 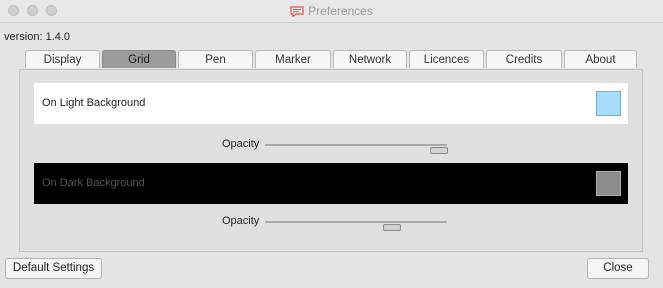 What do you see at coordinates (93, 183) in the screenshot?
I see `dark-background-label: On Dark Background` at bounding box center [93, 183].